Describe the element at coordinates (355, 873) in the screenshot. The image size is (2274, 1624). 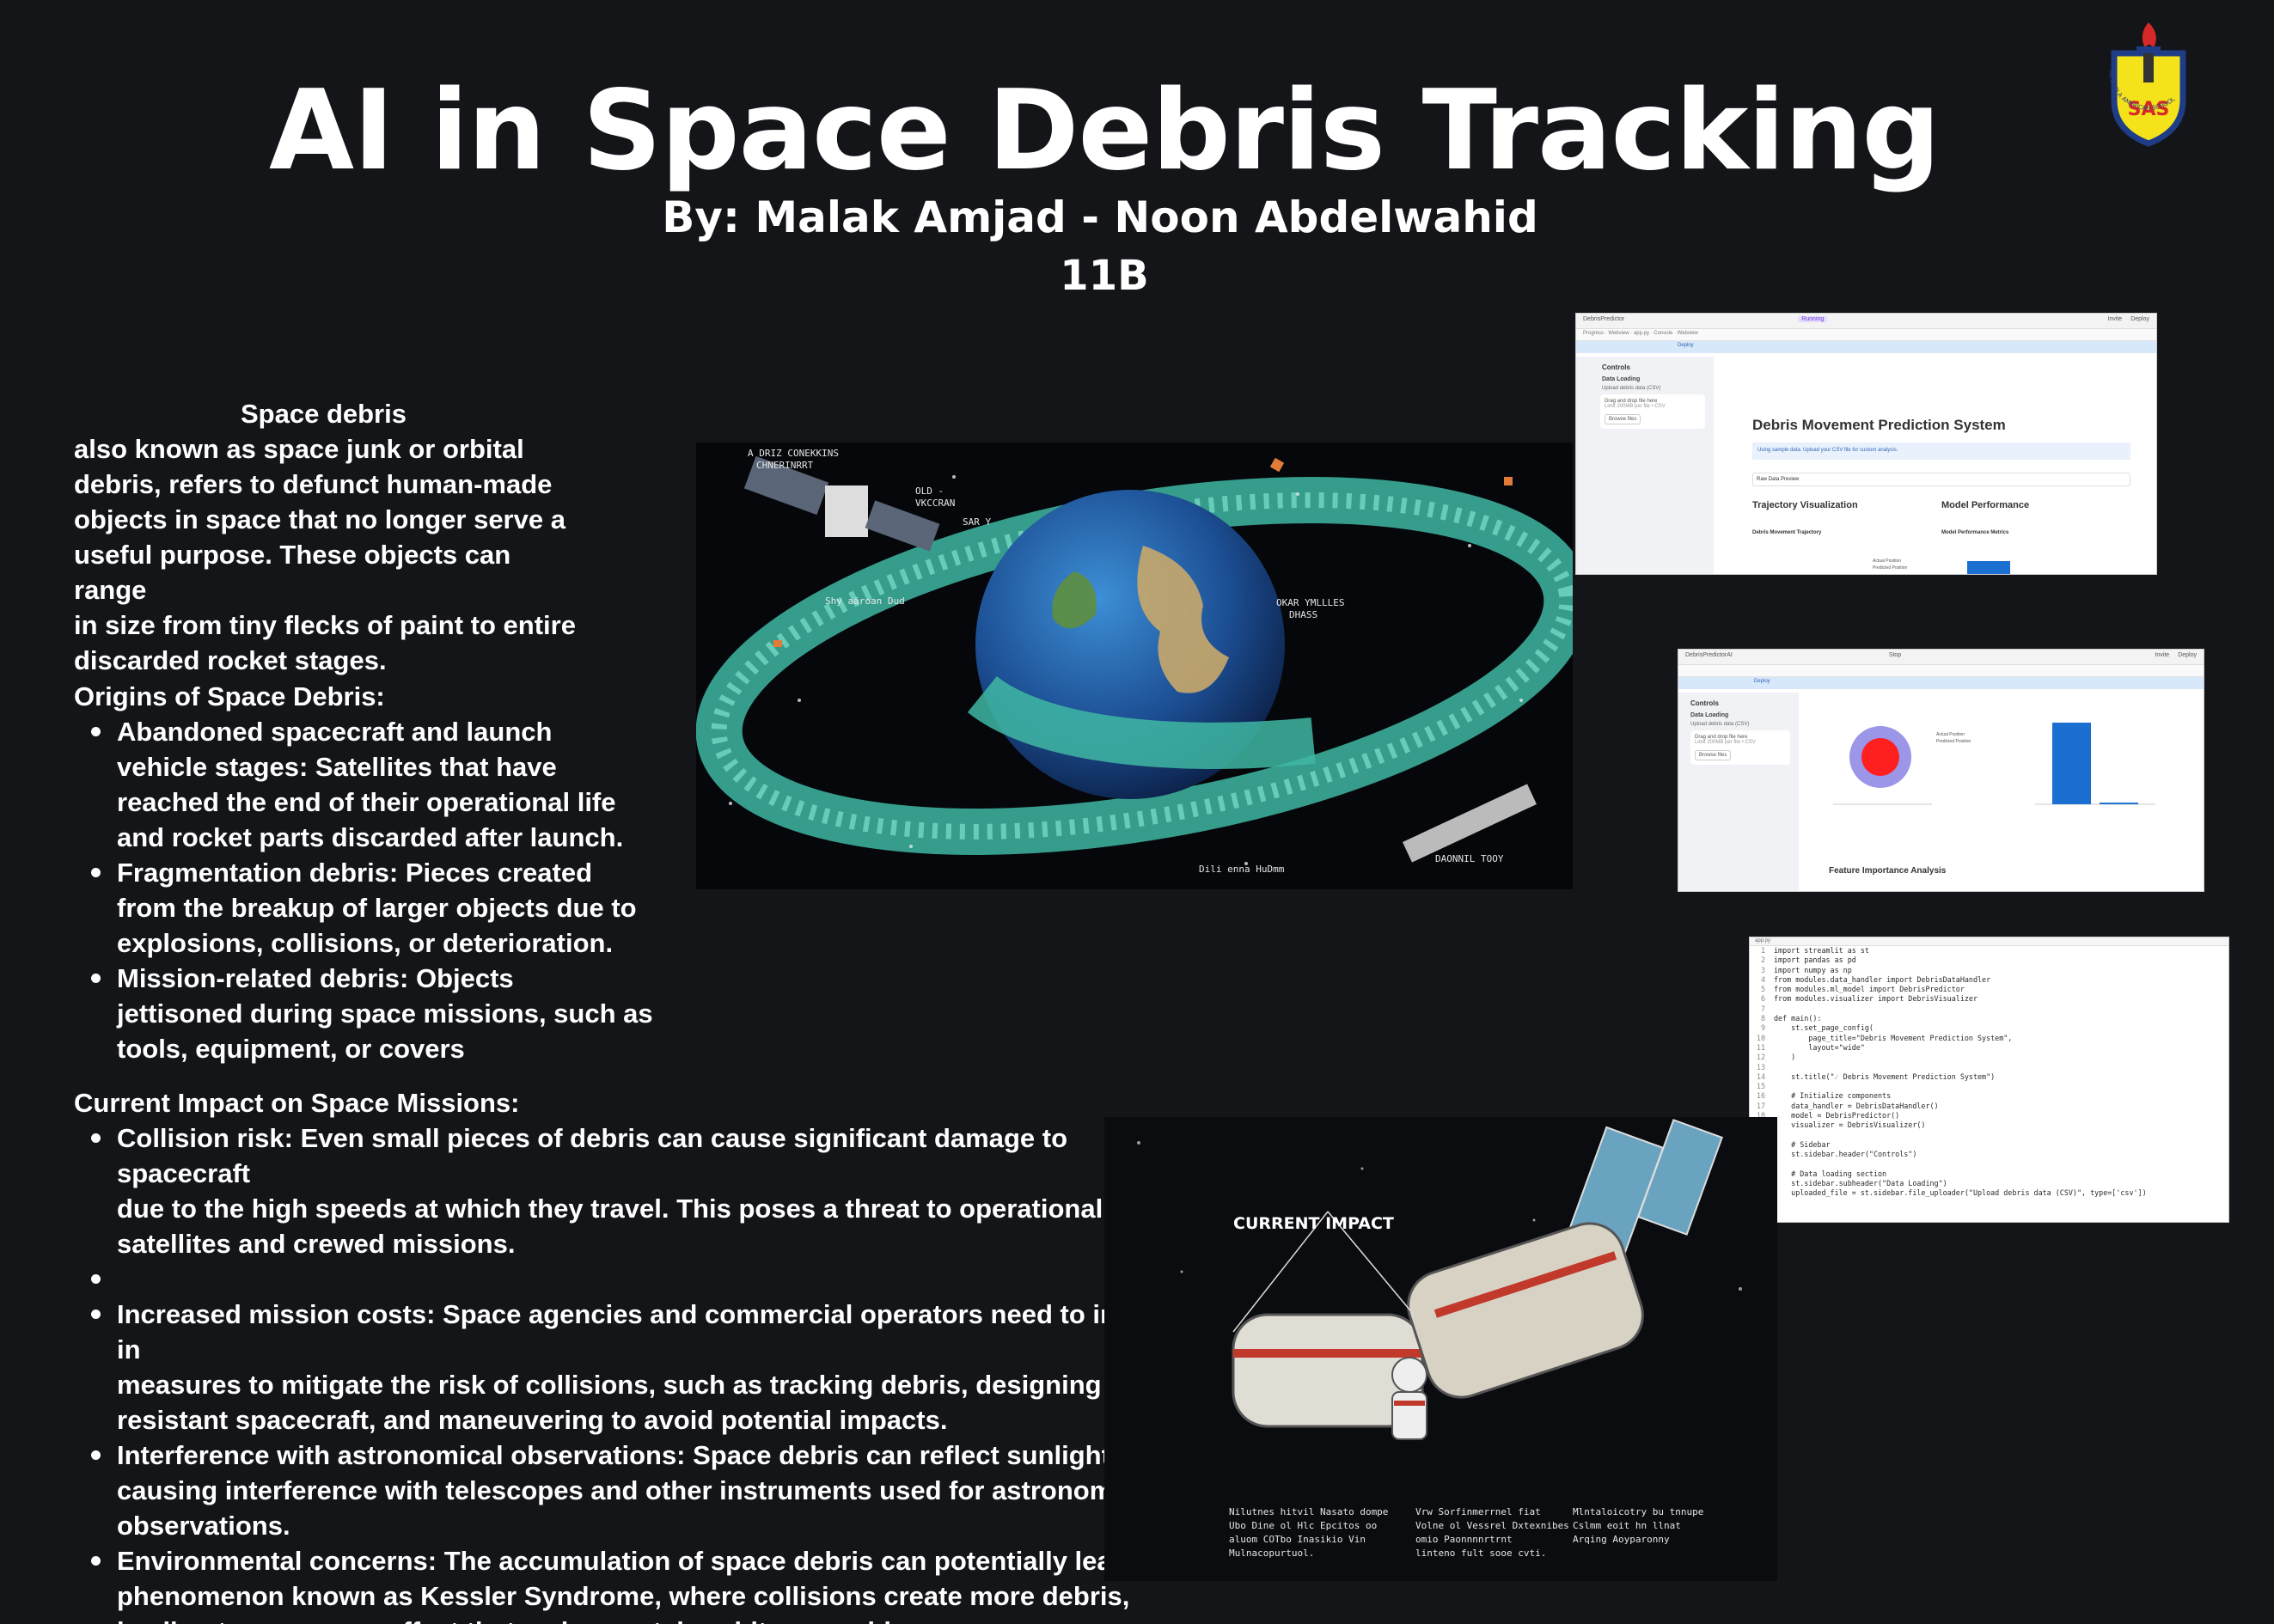
I see `list-line: Fragmentation debris: Pieces created` at that location.